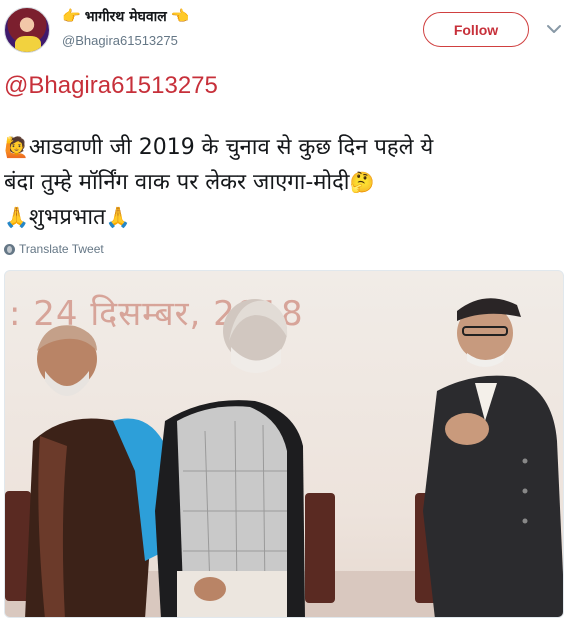 The image size is (570, 622). What do you see at coordinates (71, 16) in the screenshot?
I see `pointing-right-emoji: 👉` at bounding box center [71, 16].